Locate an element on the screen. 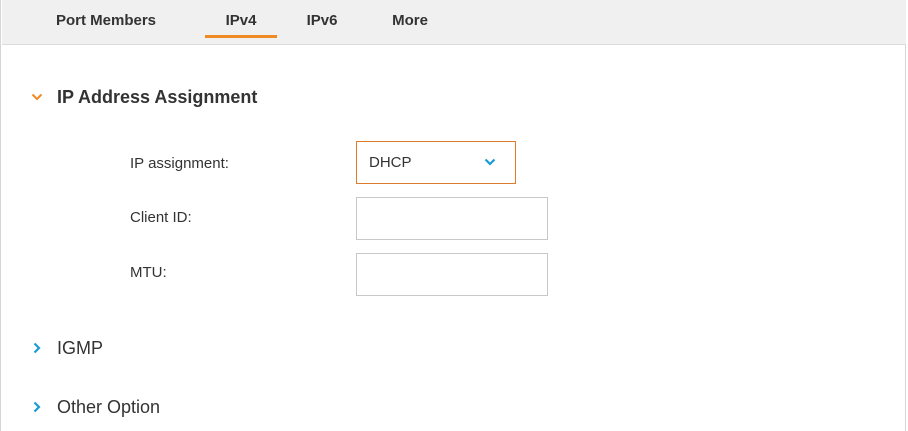  ip-assignment-label: IP assignment: is located at coordinates (179, 163).